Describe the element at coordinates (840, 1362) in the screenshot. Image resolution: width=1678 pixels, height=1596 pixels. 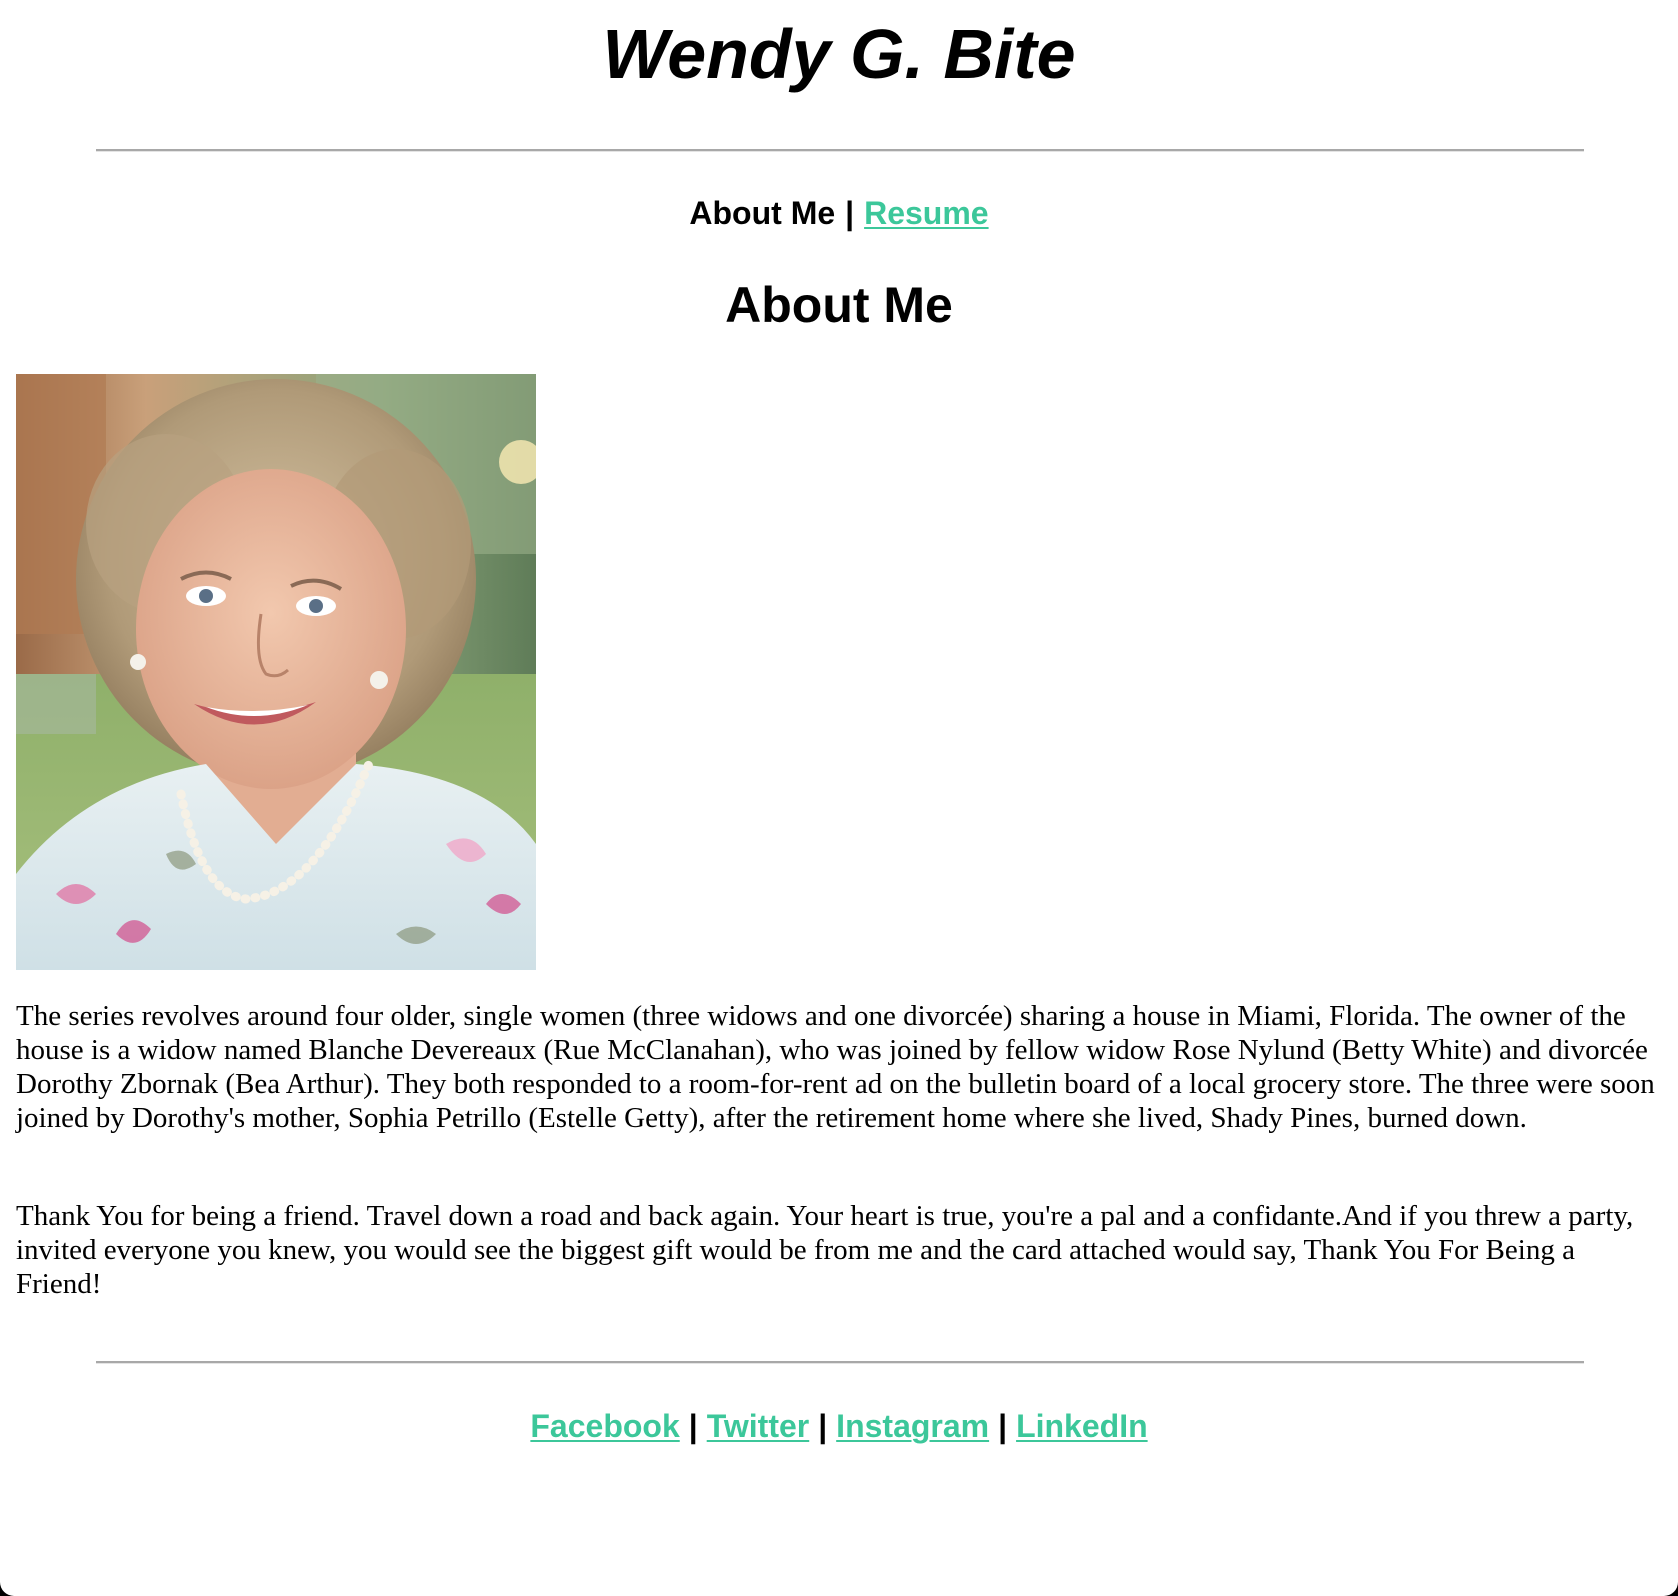
I see `footer-divider` at that location.